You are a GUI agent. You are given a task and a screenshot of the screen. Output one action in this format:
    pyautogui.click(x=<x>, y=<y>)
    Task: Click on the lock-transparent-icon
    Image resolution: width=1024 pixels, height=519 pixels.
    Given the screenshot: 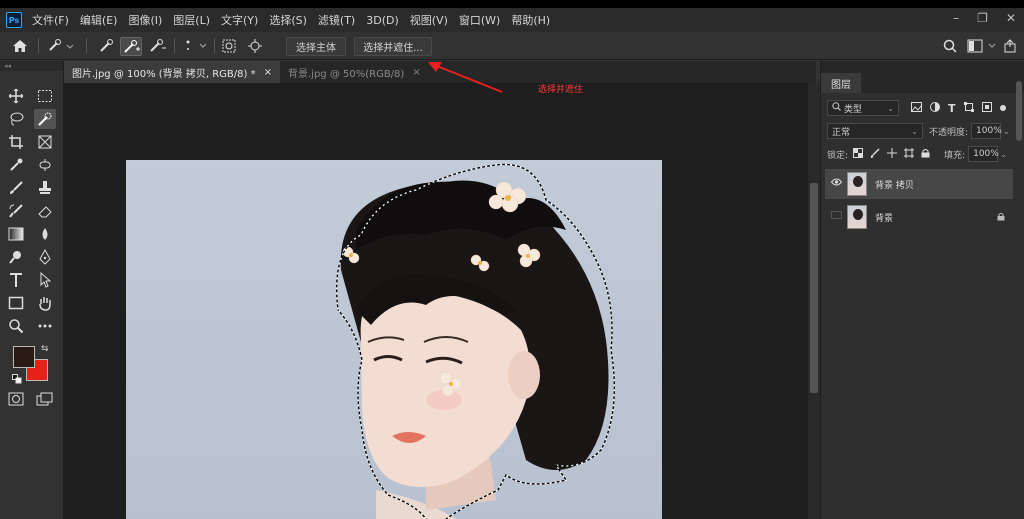 What is the action you would take?
    pyautogui.click(x=858, y=154)
    